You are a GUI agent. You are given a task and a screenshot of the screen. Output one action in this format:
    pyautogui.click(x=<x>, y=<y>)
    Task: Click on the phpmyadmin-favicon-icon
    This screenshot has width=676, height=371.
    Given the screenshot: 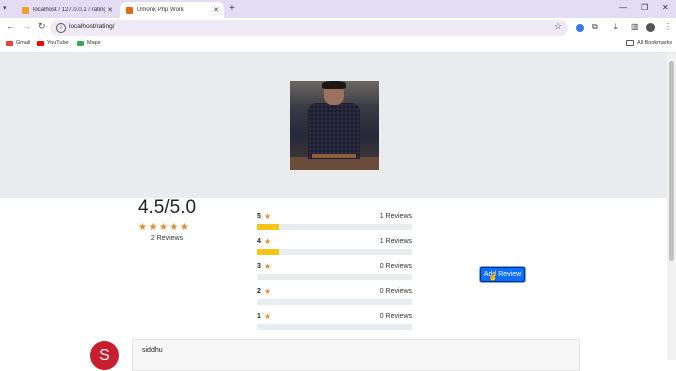 What is the action you would take?
    pyautogui.click(x=25, y=10)
    